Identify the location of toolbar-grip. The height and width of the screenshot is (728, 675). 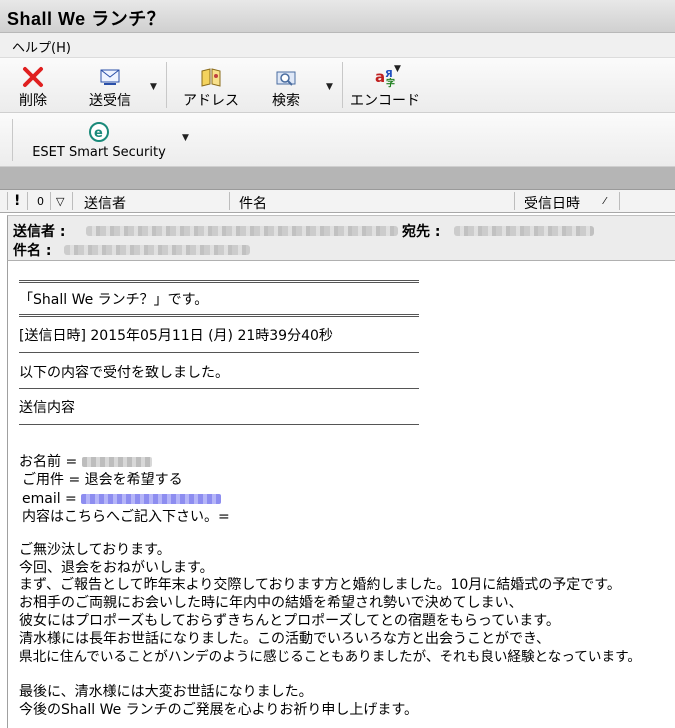
(12, 140).